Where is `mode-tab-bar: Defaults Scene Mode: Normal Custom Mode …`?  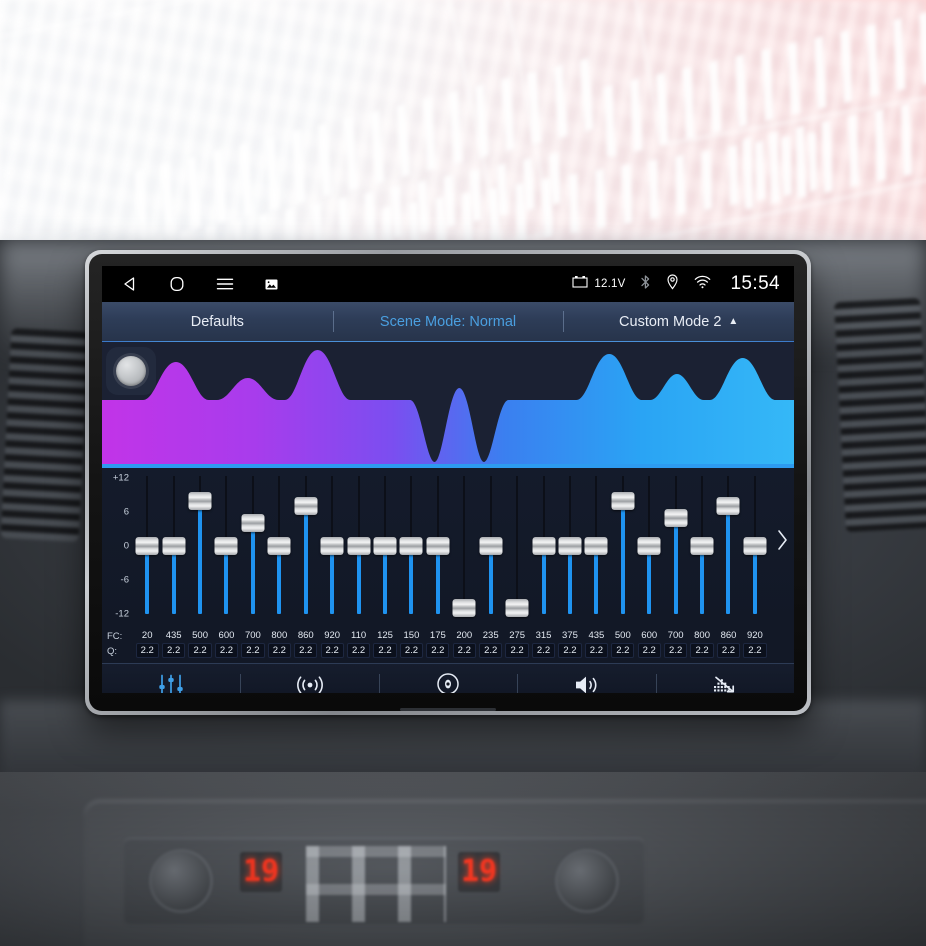
mode-tab-bar: Defaults Scene Mode: Normal Custom Mode … is located at coordinates (448, 322).